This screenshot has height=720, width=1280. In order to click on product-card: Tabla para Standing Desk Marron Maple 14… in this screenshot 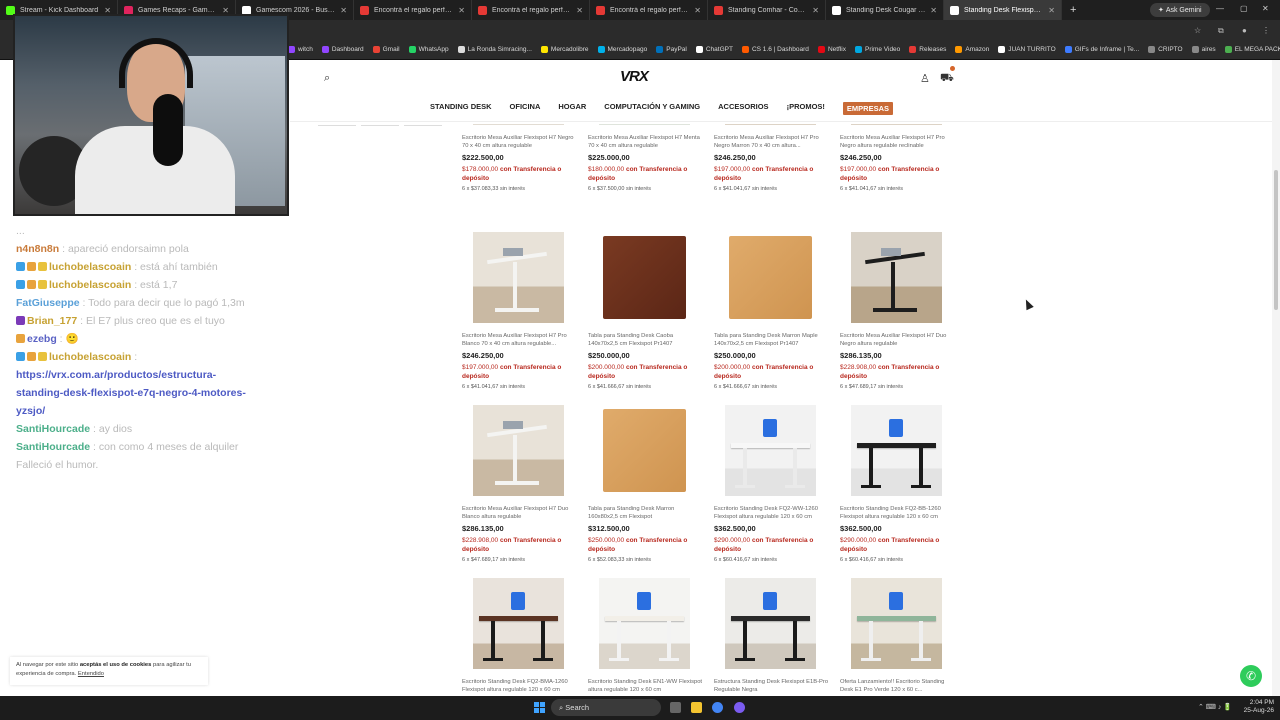, I will do `click(772, 311)`.